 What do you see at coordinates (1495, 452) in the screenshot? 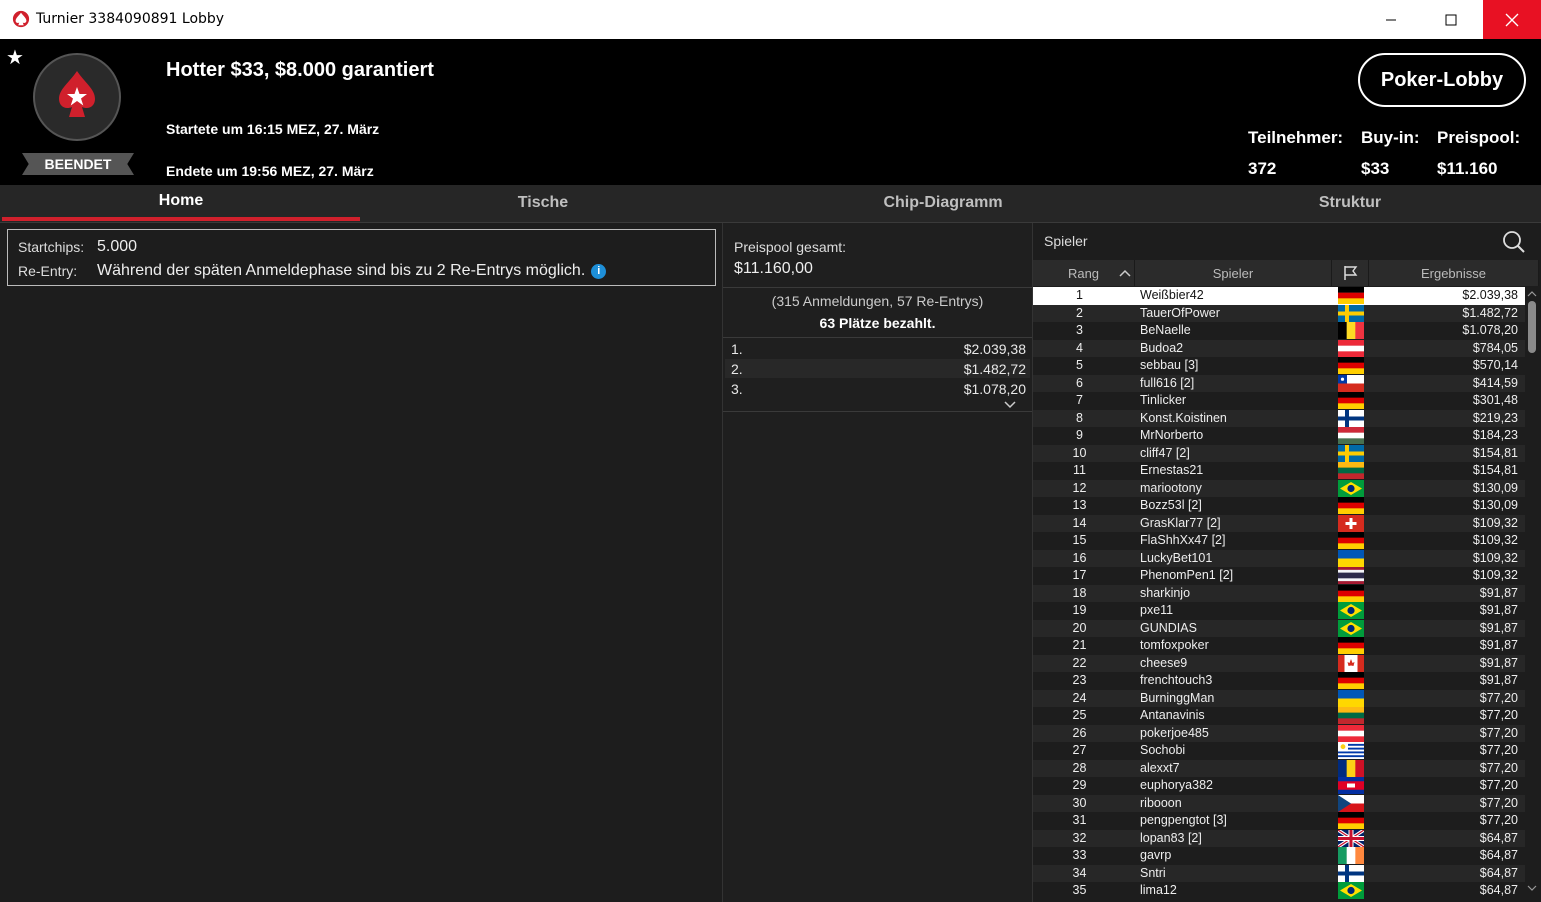
I see `player-prize: $154,81` at bounding box center [1495, 452].